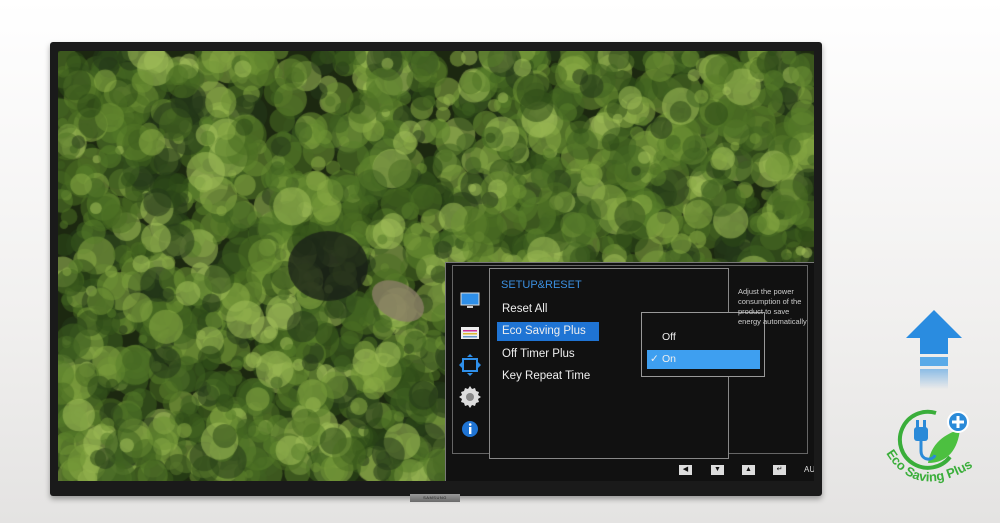  What do you see at coordinates (548, 309) in the screenshot?
I see `menu-item-reset-all: Reset All` at bounding box center [548, 309].